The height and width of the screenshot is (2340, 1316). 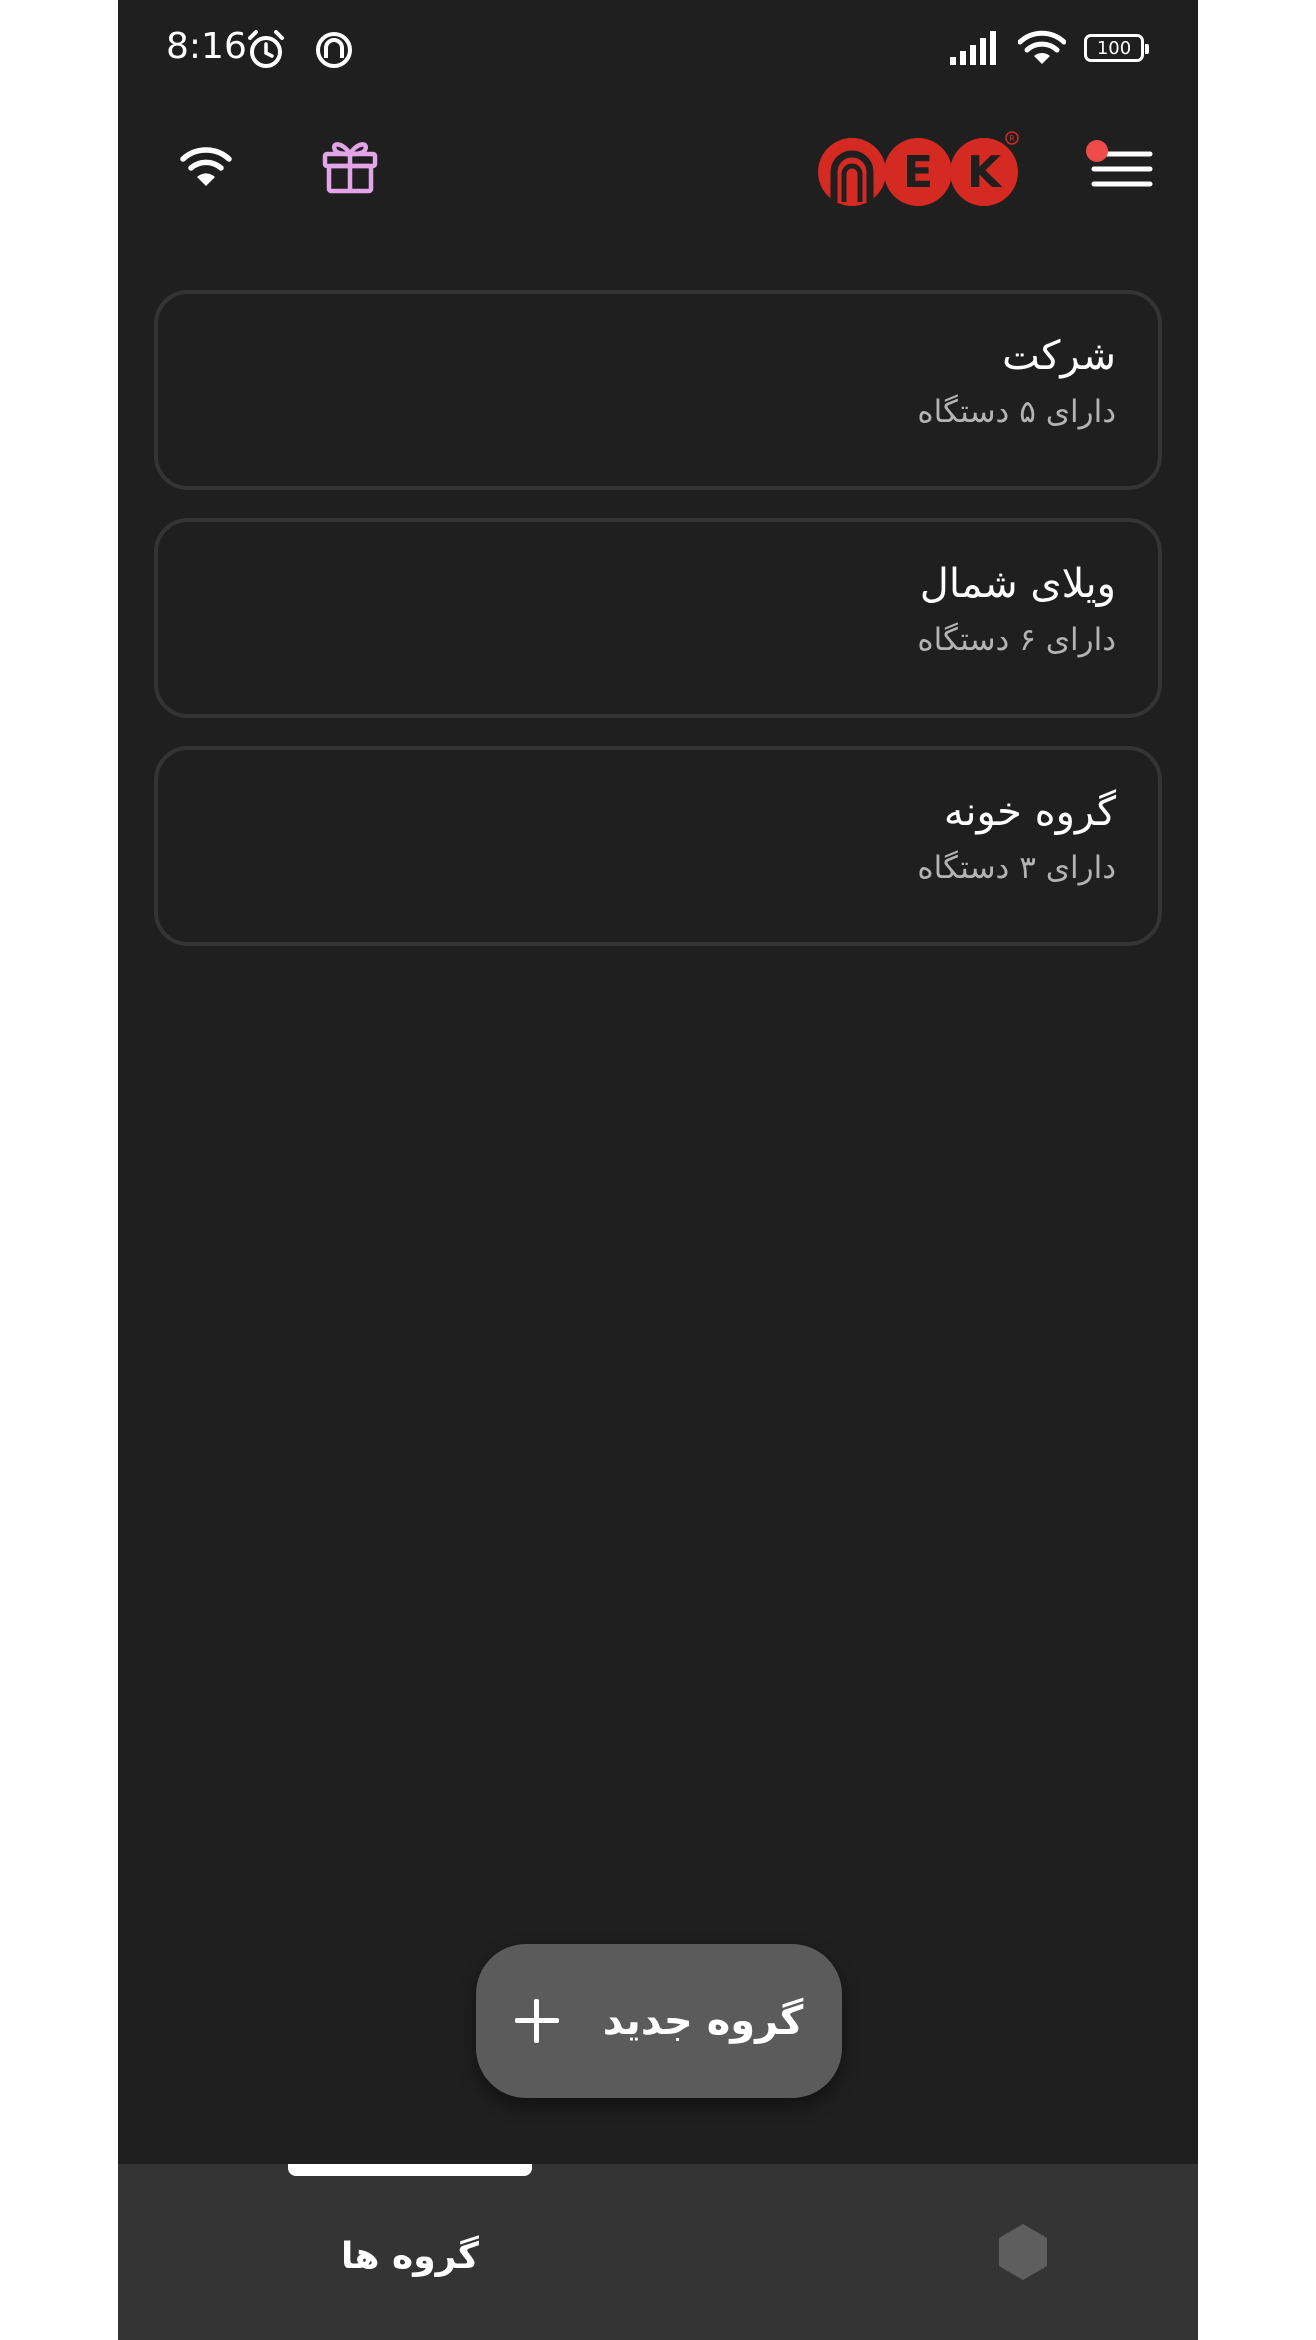 What do you see at coordinates (1119, 163) in the screenshot?
I see `hamburger-menu-icon` at bounding box center [1119, 163].